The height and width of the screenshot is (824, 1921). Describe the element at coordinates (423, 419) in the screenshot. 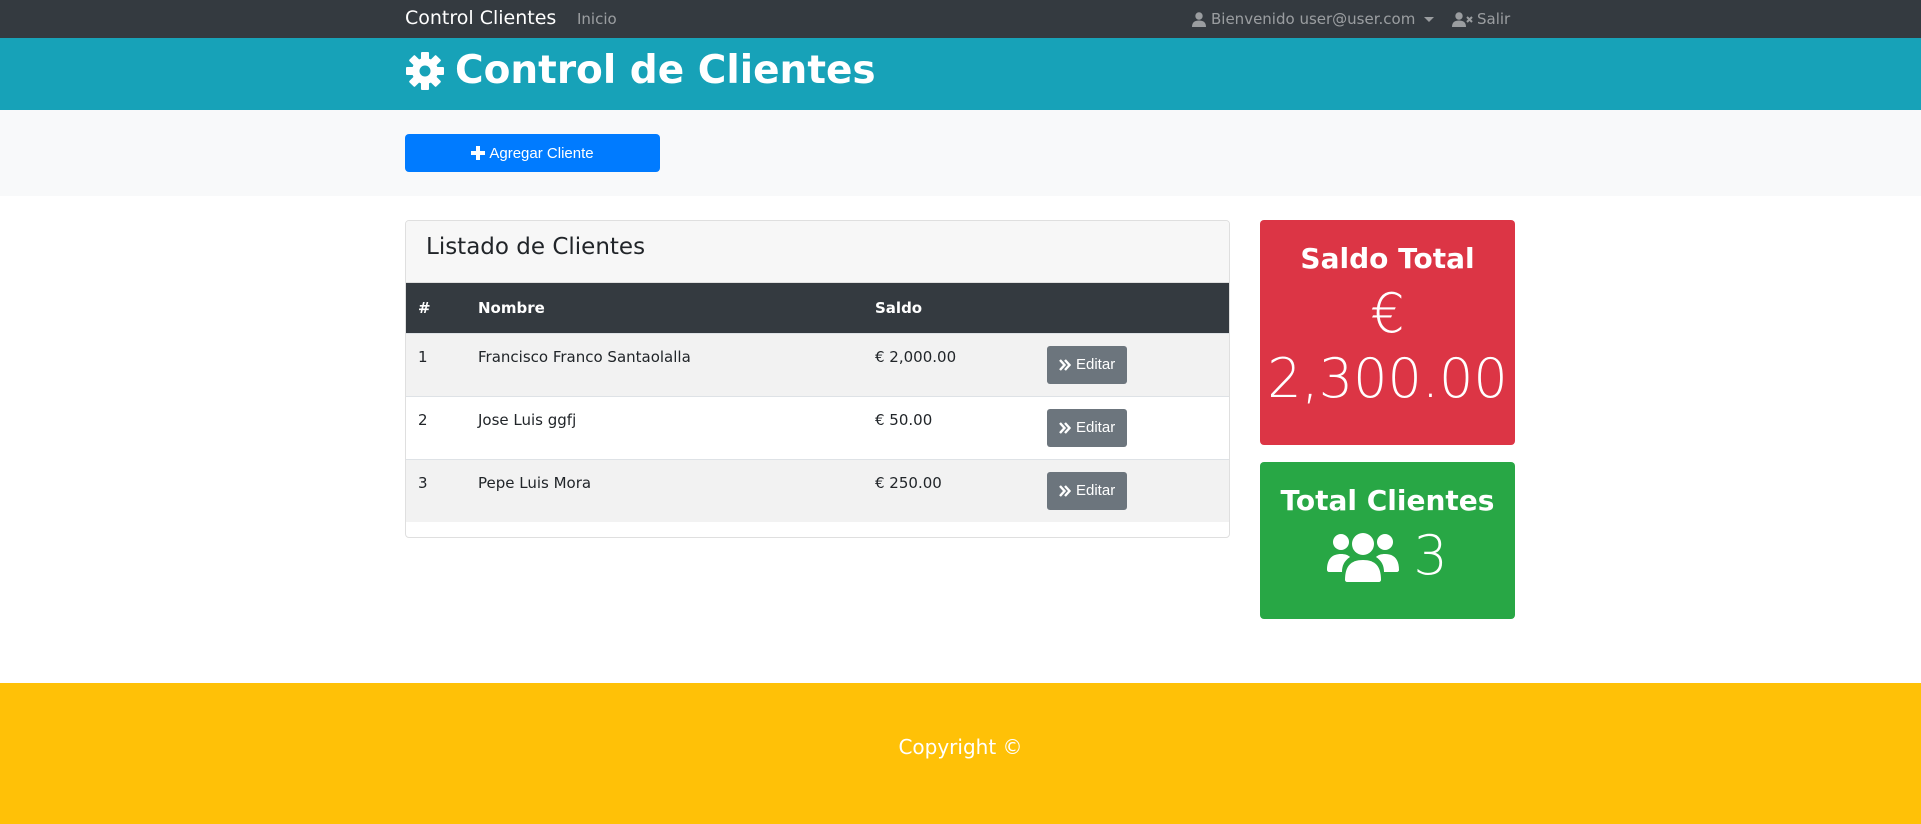

I see `cell-number: 2` at that location.